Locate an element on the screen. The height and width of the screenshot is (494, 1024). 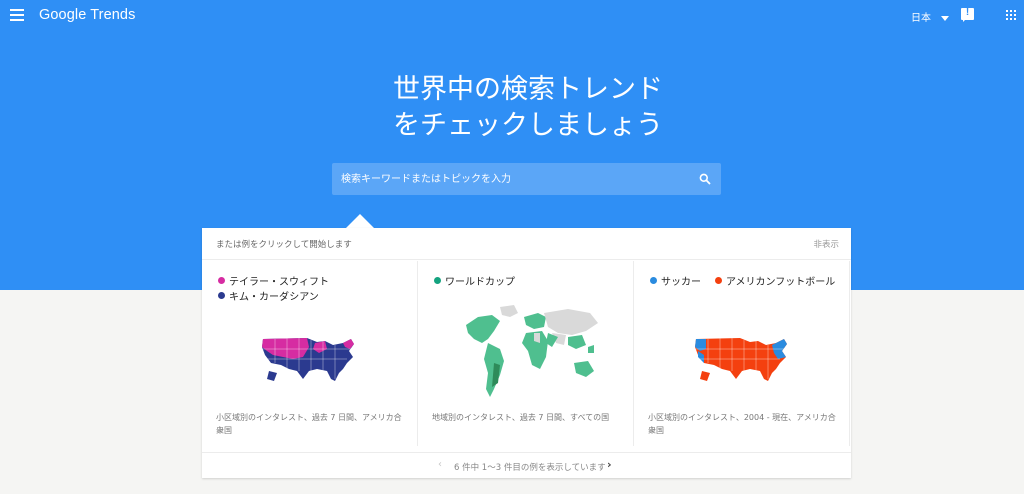
world-map-image is located at coordinates (532, 351).